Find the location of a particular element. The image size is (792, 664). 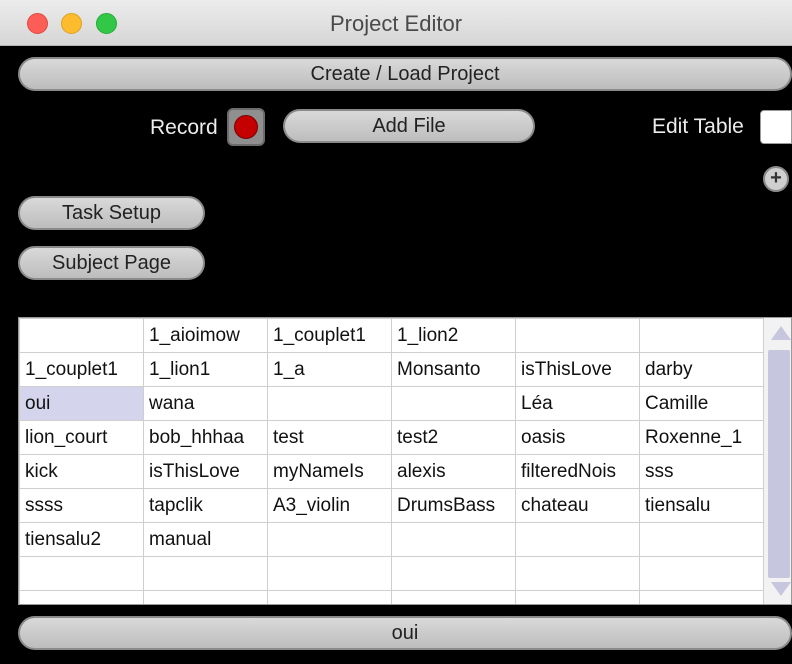

table-cell: 1_lion1 is located at coordinates (205, 369).